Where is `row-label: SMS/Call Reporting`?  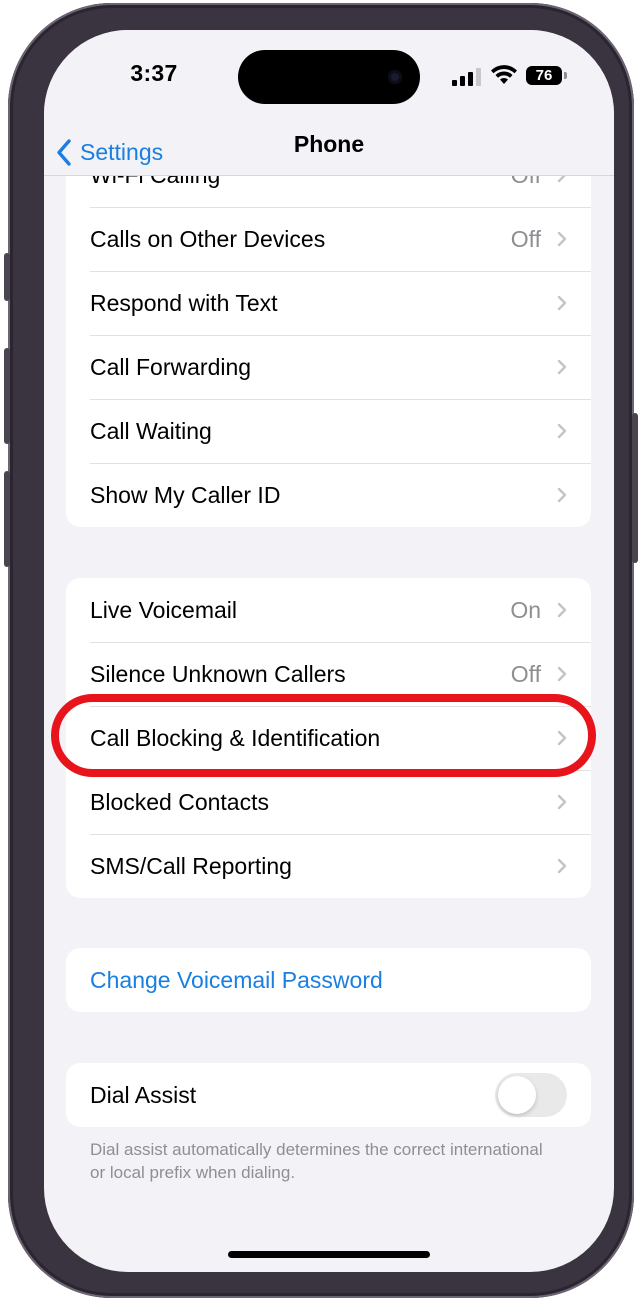
row-label: SMS/Call Reporting is located at coordinates (191, 865).